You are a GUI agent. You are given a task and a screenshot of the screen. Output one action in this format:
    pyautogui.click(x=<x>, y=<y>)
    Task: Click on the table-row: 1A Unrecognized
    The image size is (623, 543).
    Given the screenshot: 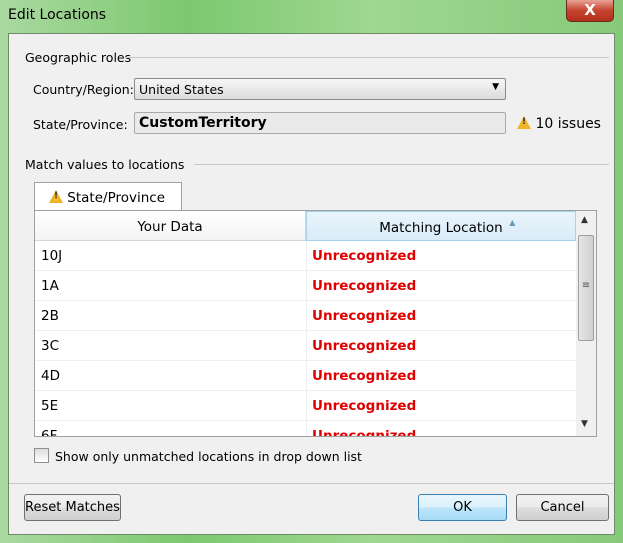 What is the action you would take?
    pyautogui.click(x=305, y=286)
    